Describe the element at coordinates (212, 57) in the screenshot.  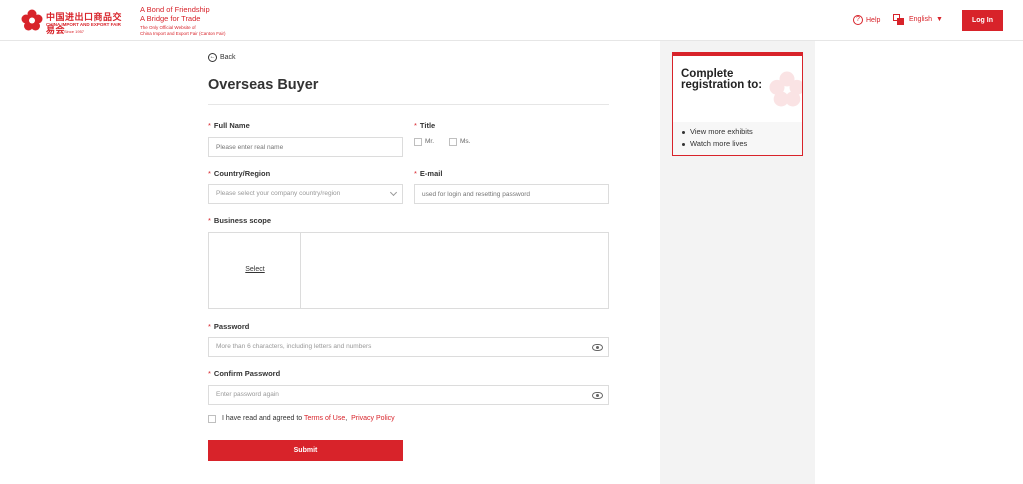
I see `arrow-left-icon: ←` at that location.